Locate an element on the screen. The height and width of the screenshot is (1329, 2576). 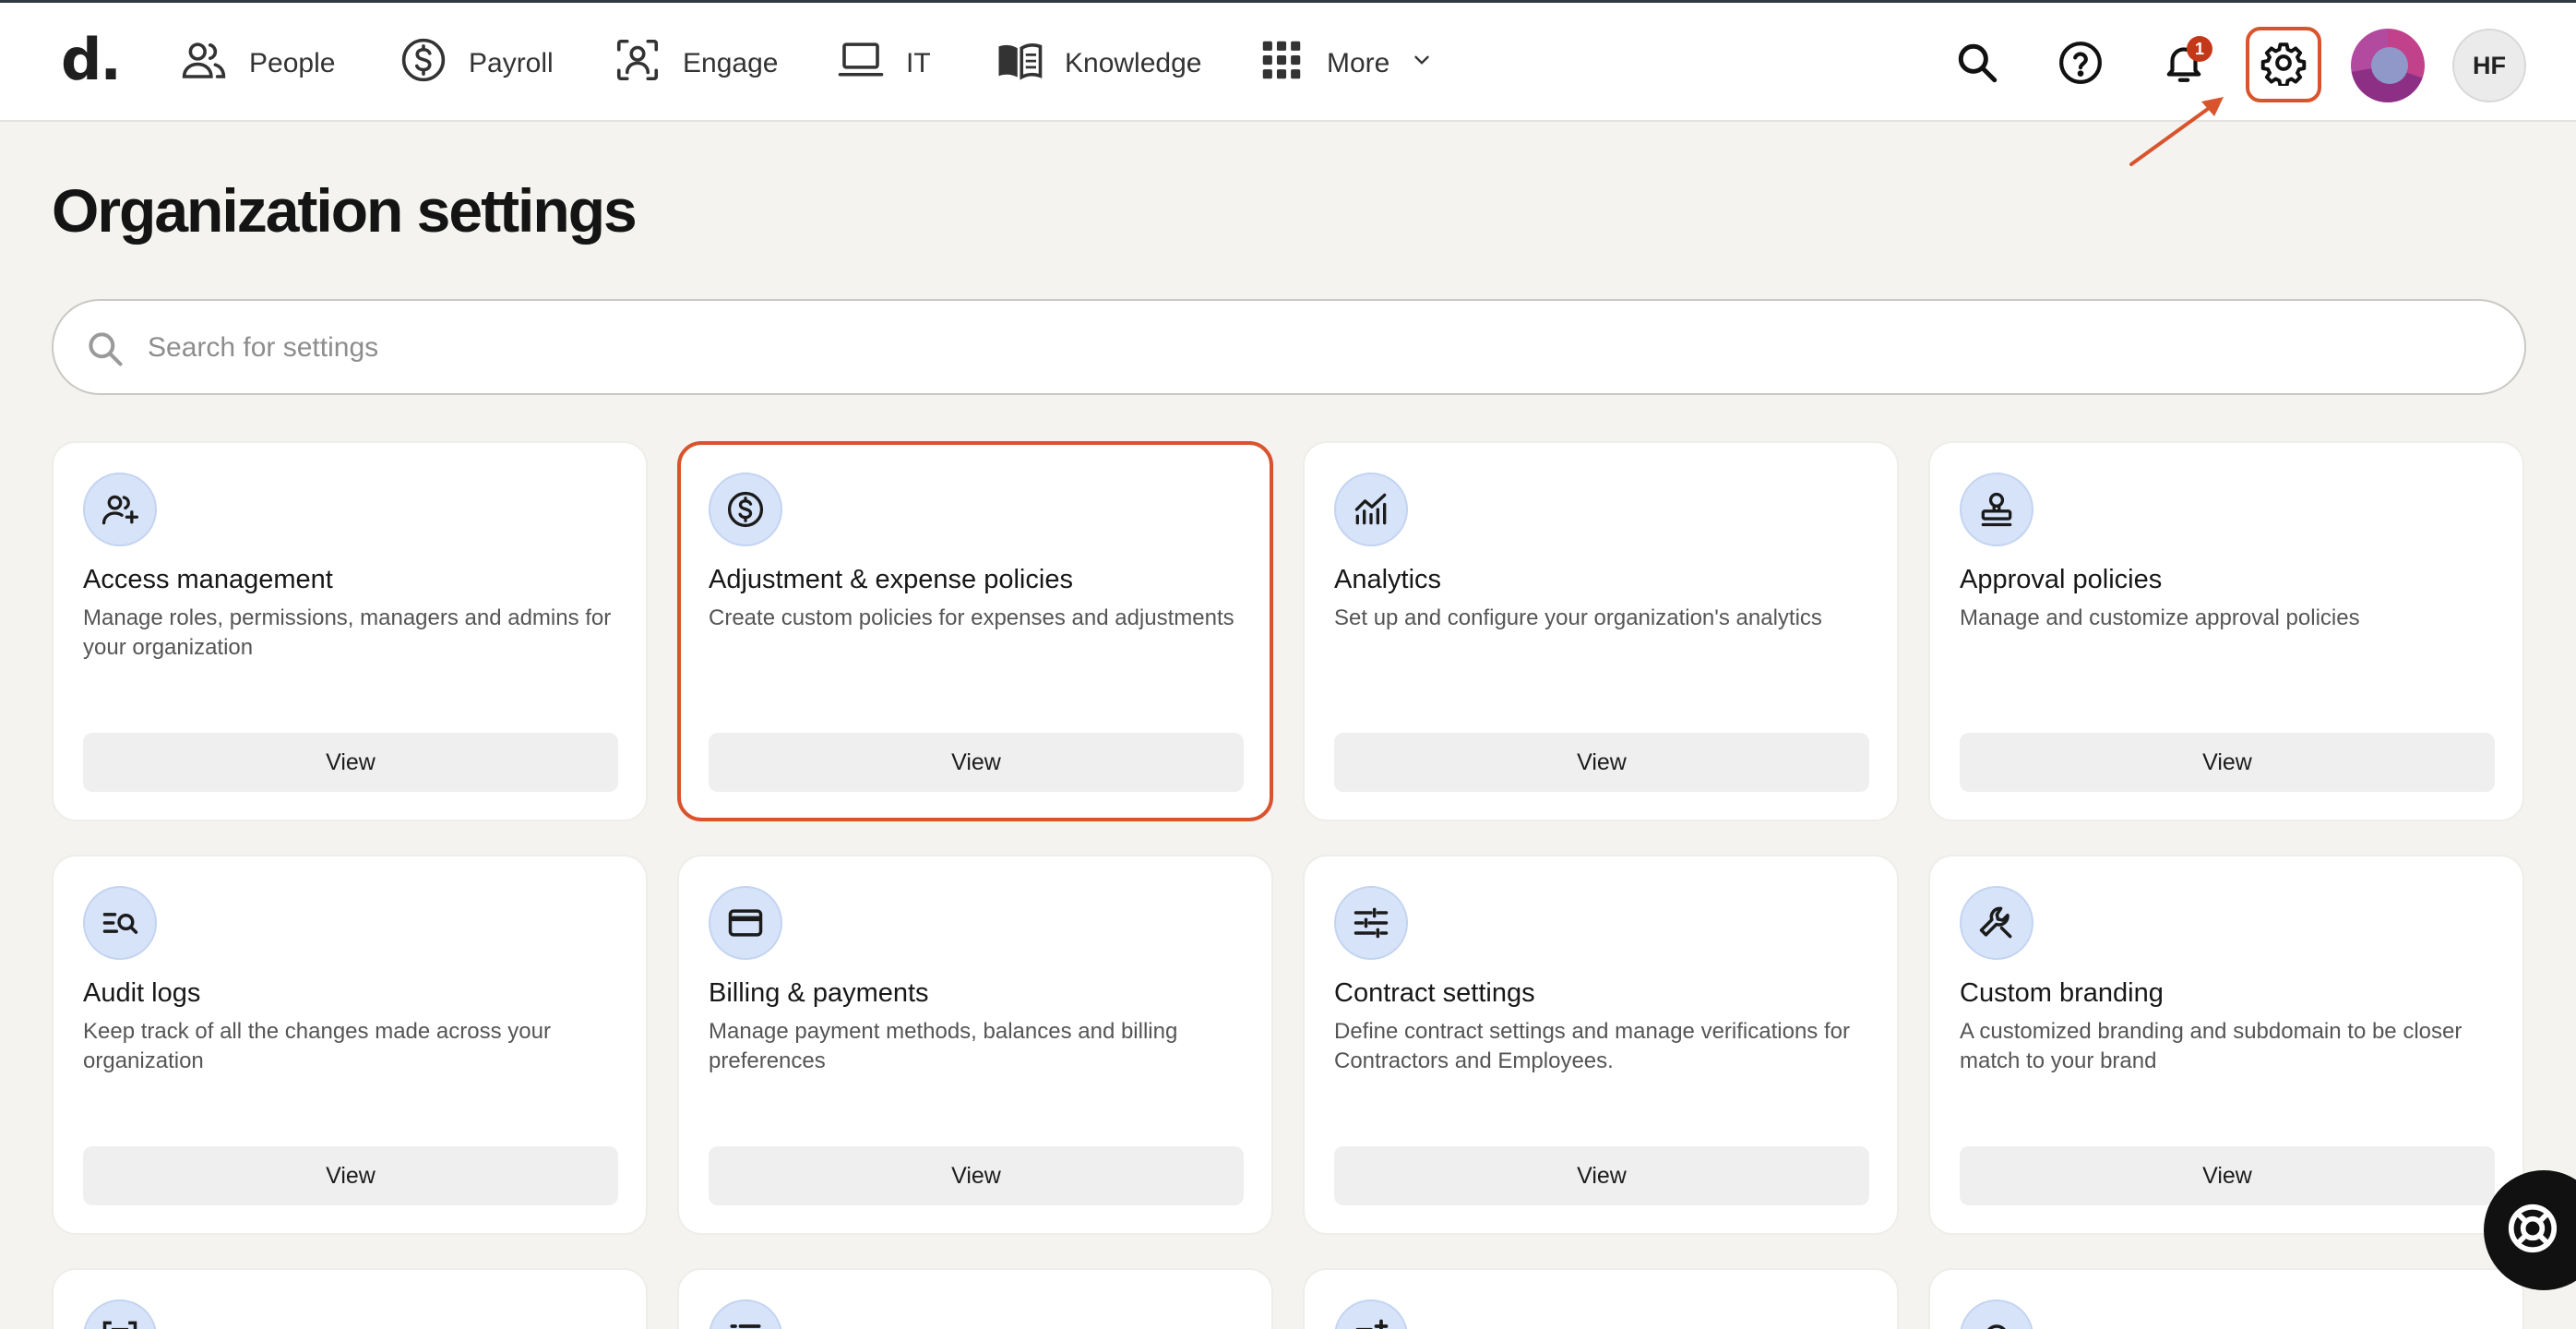
lifebuoy-icon is located at coordinates (2540, 1231).